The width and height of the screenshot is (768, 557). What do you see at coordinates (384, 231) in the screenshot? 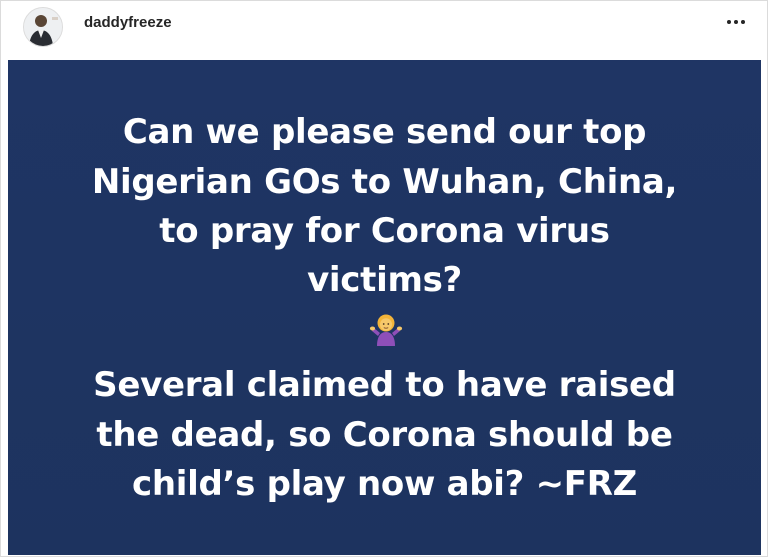
I see `post-text-line: to pray for Corona virus` at bounding box center [384, 231].